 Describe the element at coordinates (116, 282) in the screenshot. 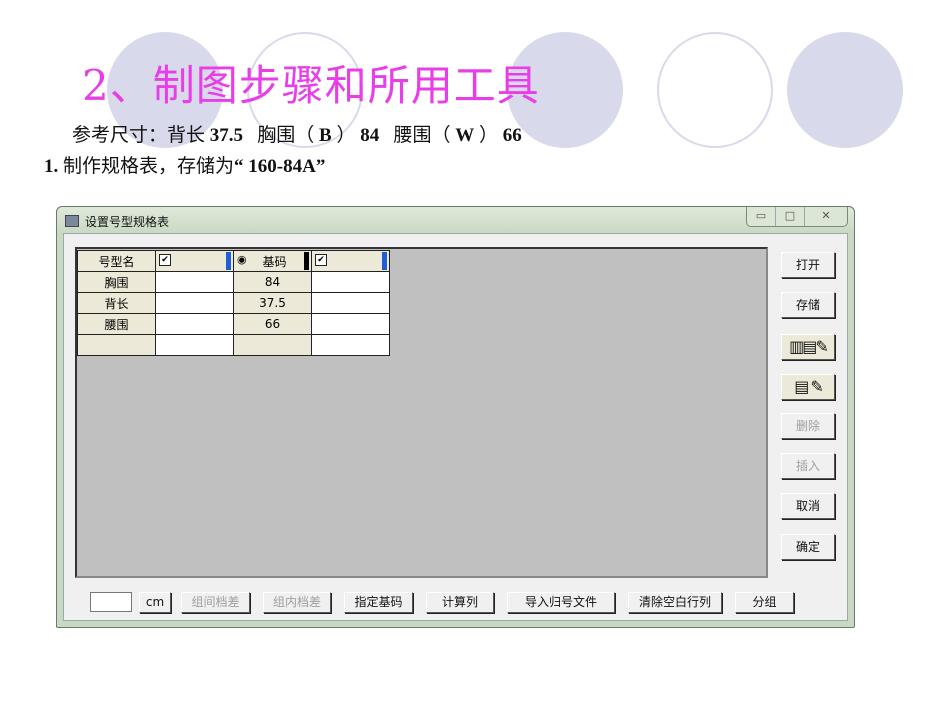

I see `row-name: 胸围` at that location.